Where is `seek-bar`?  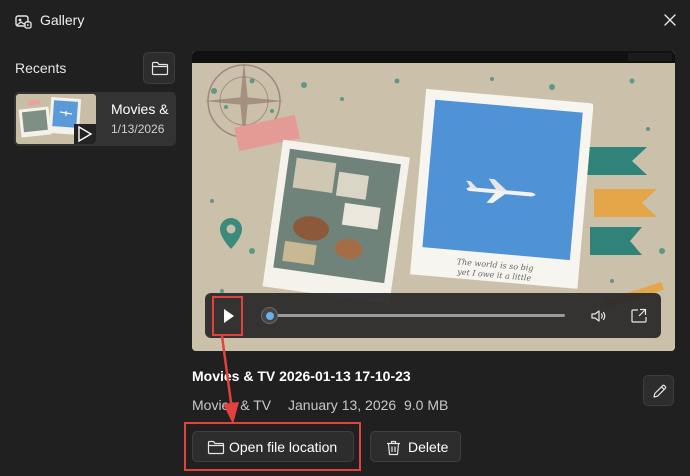 seek-bar is located at coordinates (416, 315).